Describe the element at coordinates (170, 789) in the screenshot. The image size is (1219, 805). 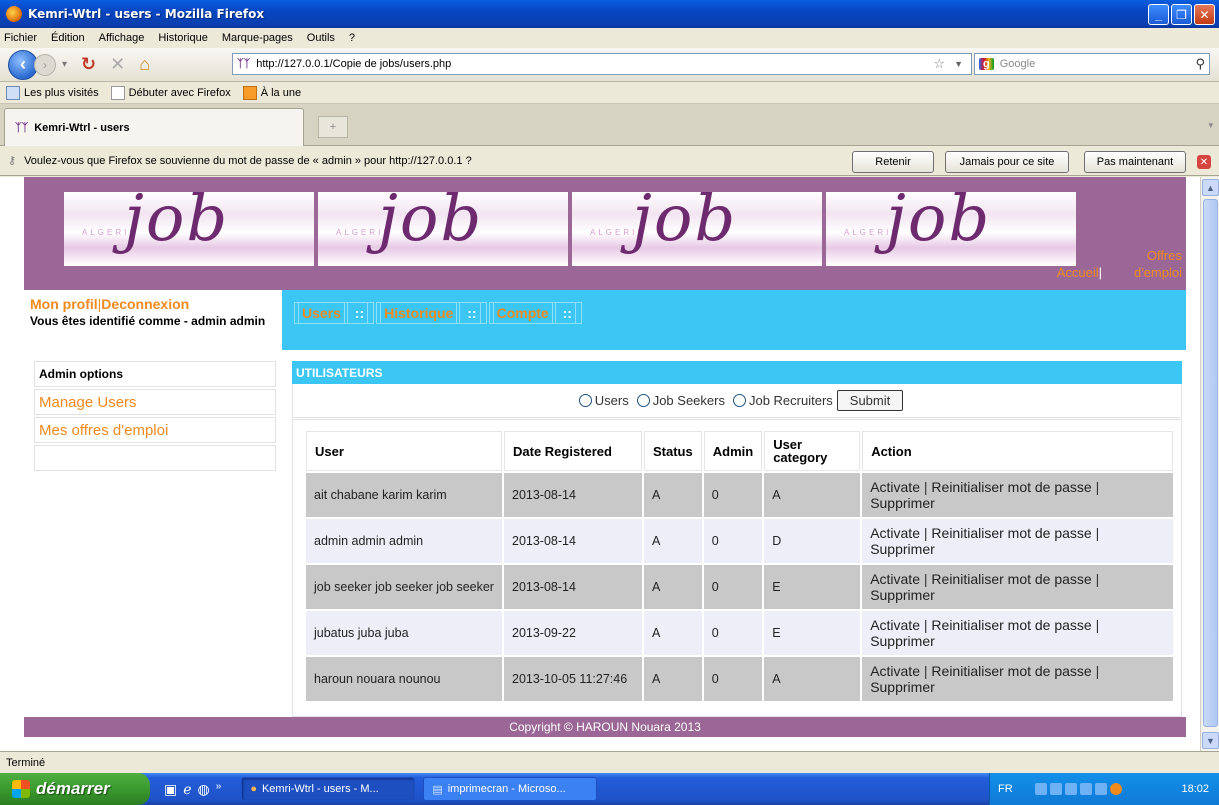
I see `desktop-icon: ▣` at that location.